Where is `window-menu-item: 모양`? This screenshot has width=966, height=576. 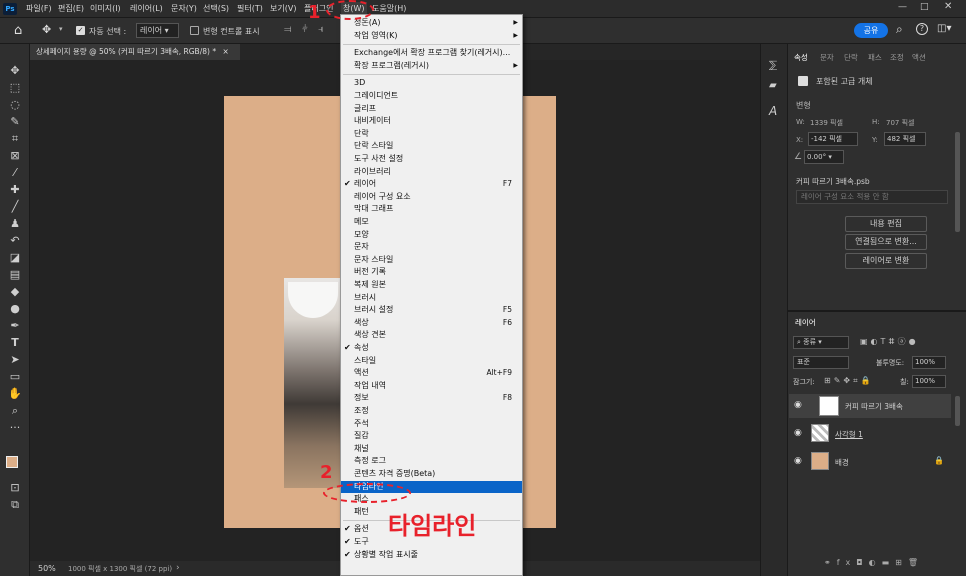
window-menu-item: 모양 is located at coordinates (431, 235).